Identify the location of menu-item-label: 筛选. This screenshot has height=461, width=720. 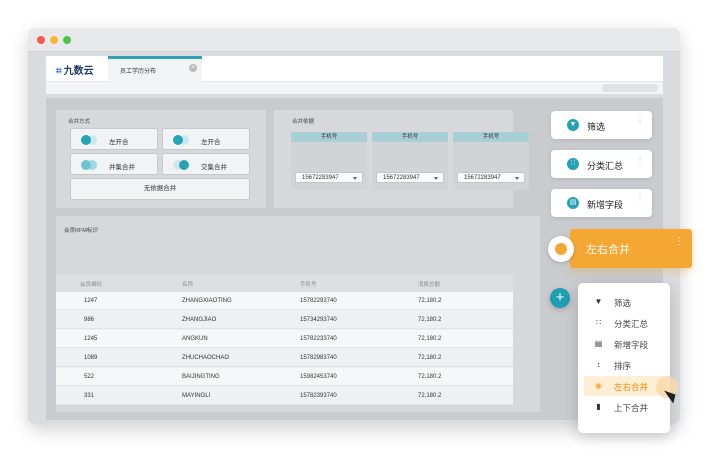
(623, 303).